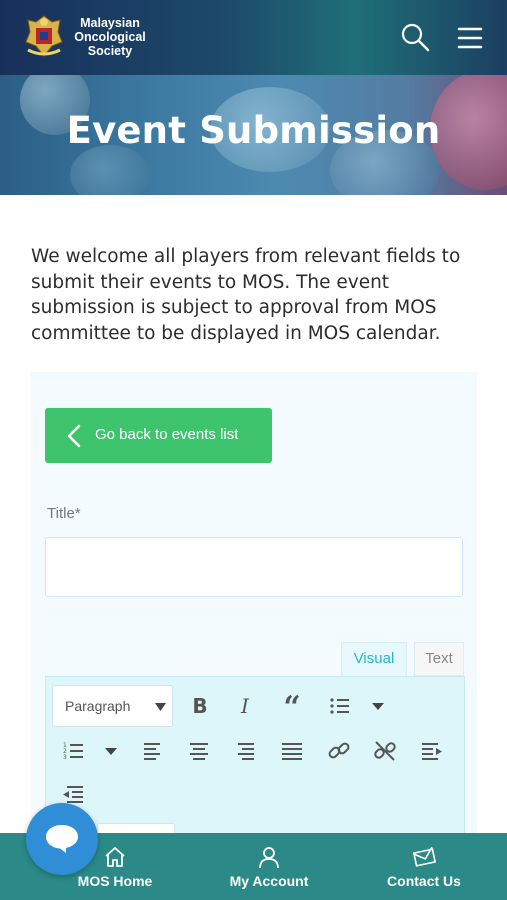  Describe the element at coordinates (44, 36) in the screenshot. I see `society-crest-logo` at that location.